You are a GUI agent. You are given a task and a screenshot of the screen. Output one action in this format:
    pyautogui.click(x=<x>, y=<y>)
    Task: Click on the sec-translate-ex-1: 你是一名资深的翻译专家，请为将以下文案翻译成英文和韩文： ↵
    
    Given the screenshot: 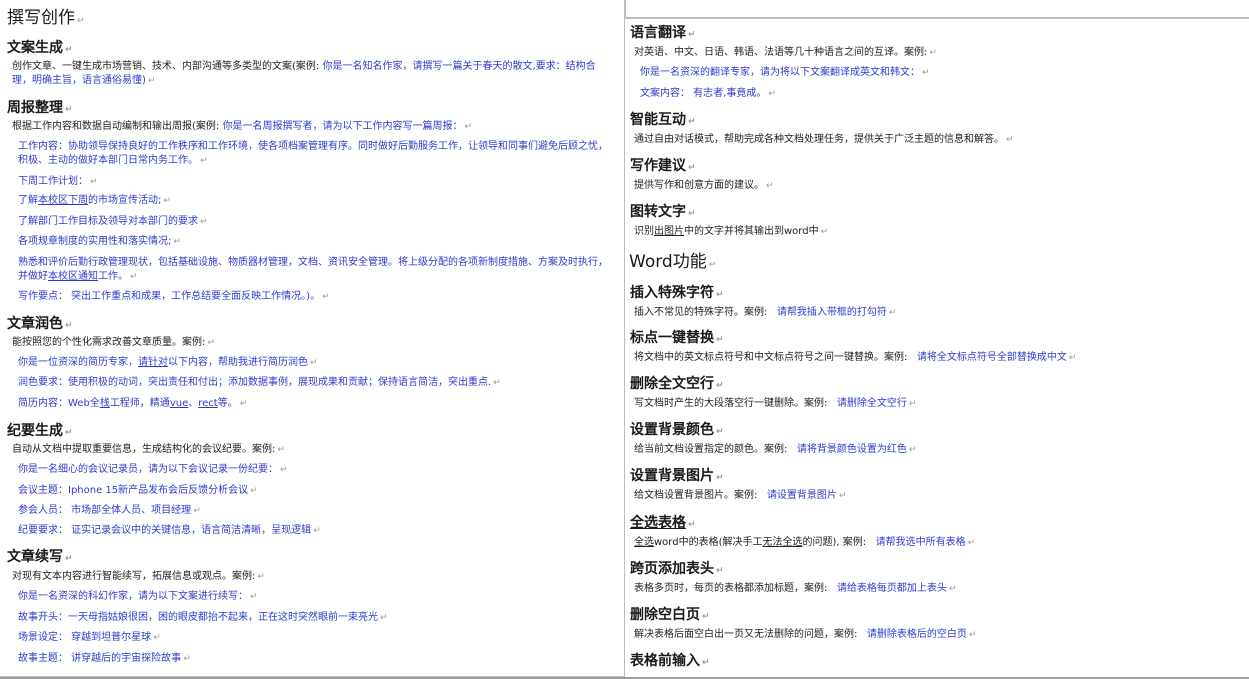 What is the action you would take?
    pyautogui.click(x=785, y=72)
    